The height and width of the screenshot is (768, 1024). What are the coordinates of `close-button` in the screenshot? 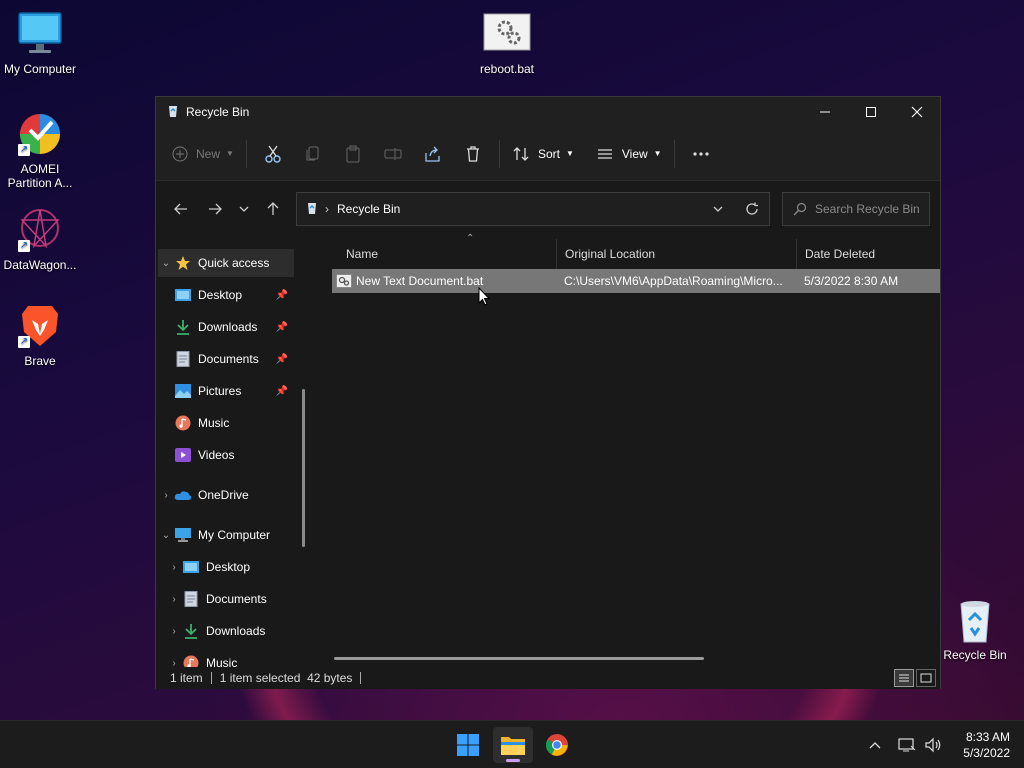 It's located at (917, 112).